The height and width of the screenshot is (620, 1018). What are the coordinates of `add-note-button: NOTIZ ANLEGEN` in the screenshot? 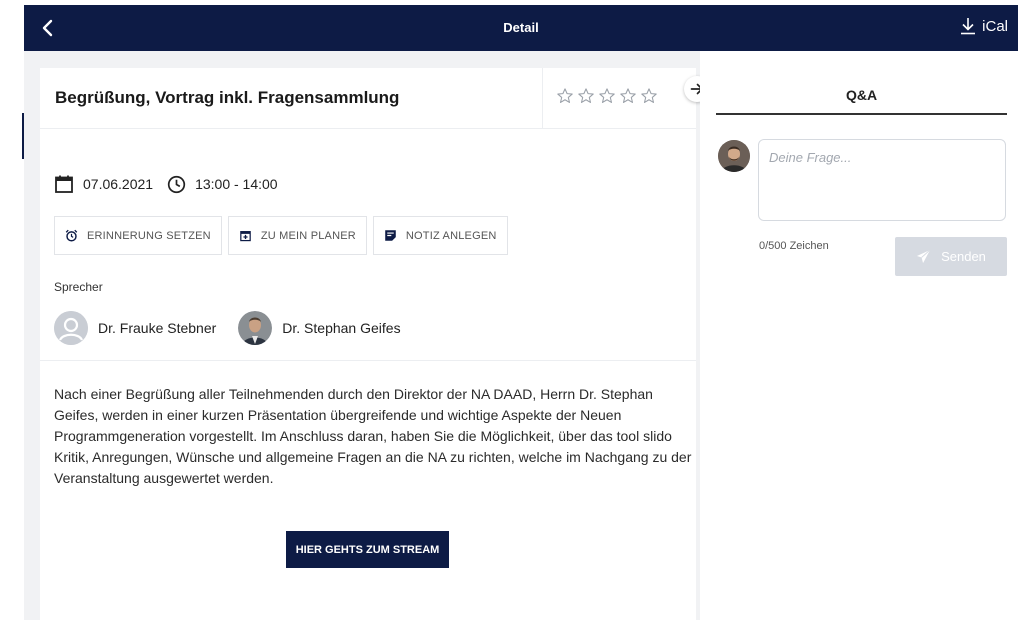 It's located at (440, 235).